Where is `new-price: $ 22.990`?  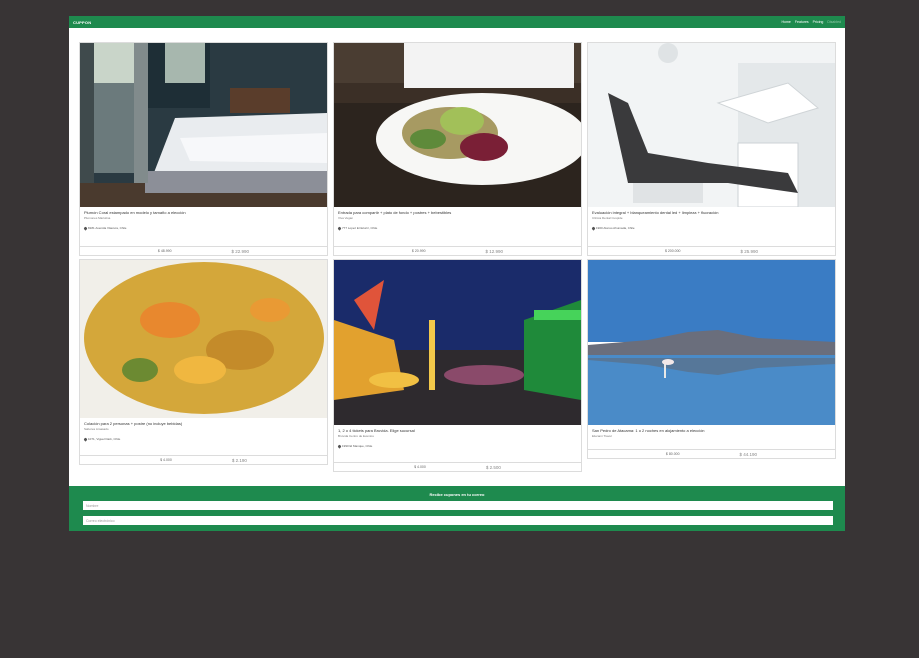 new-price: $ 22.990 is located at coordinates (240, 251).